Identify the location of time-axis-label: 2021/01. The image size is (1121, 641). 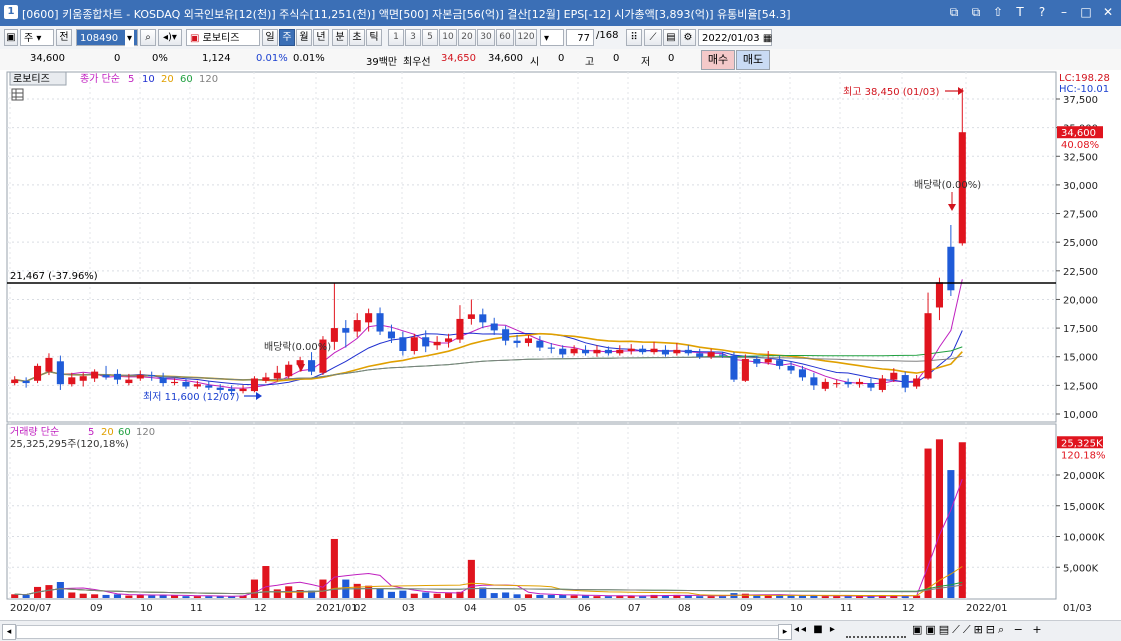
(337, 608).